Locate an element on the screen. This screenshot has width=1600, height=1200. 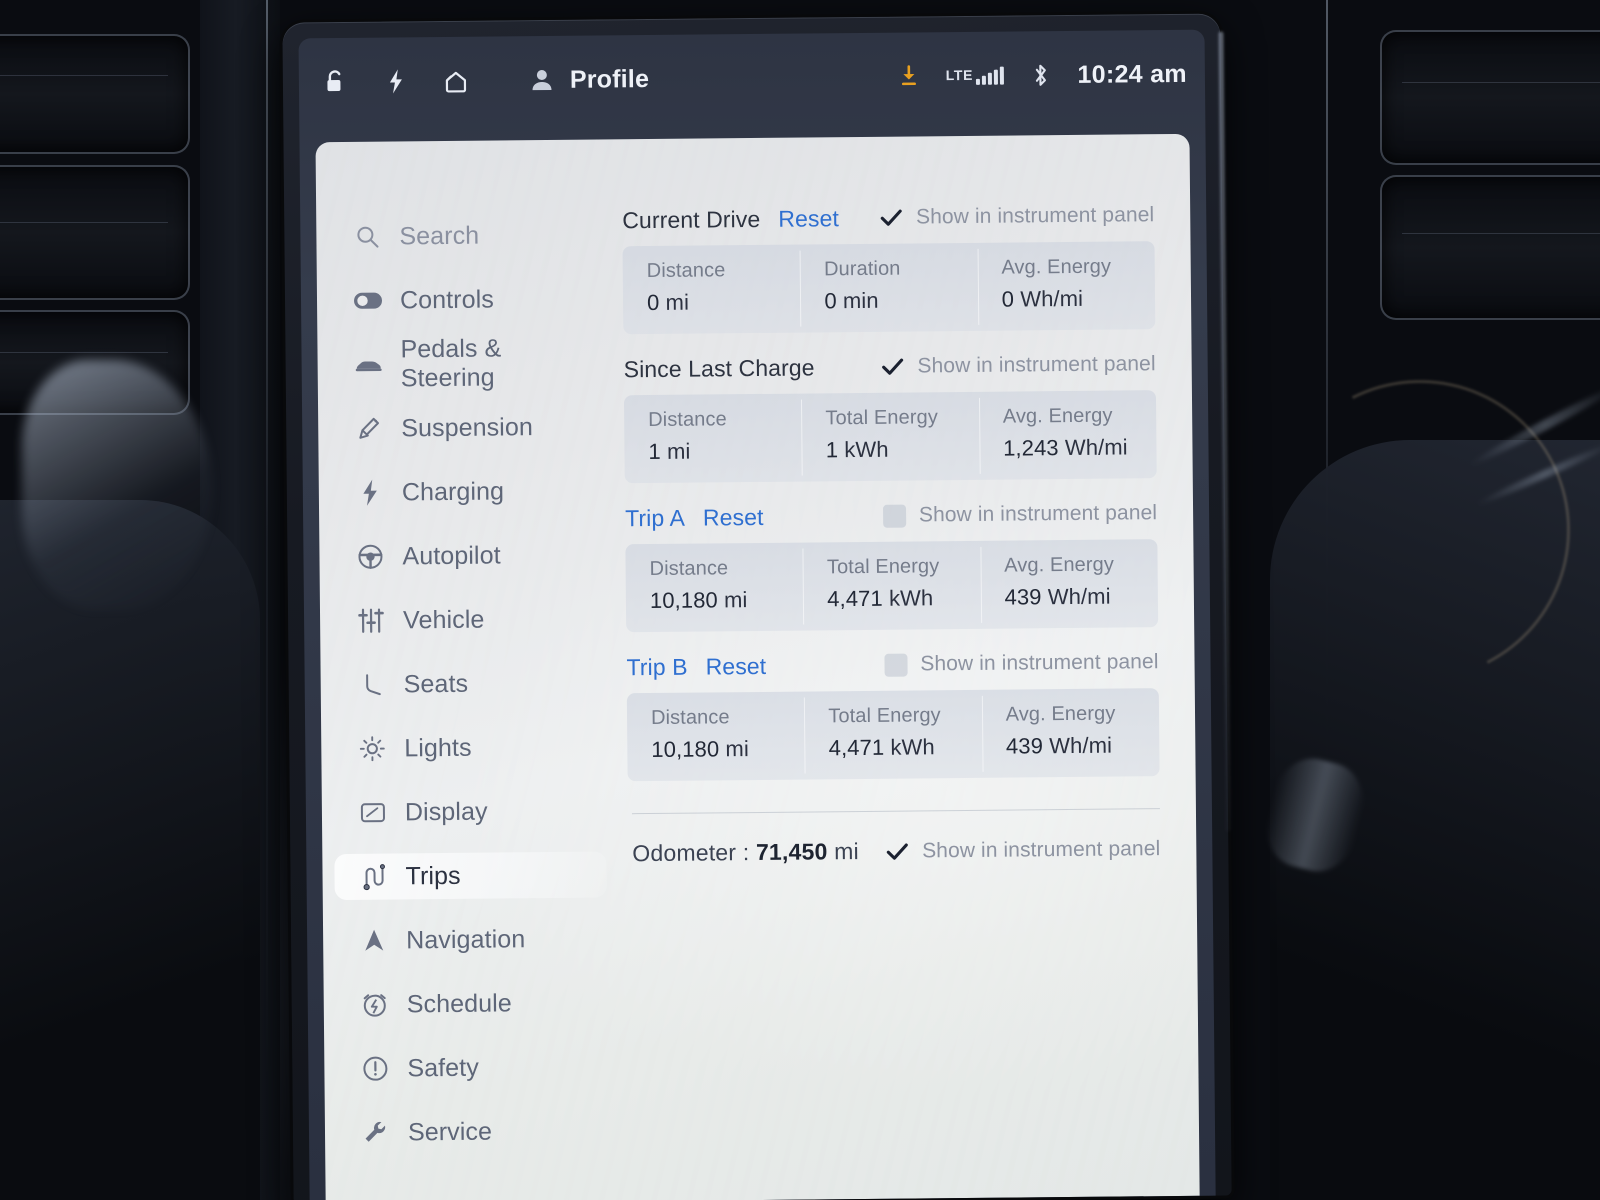
trip-block-title: Current Drive is located at coordinates (691, 219).